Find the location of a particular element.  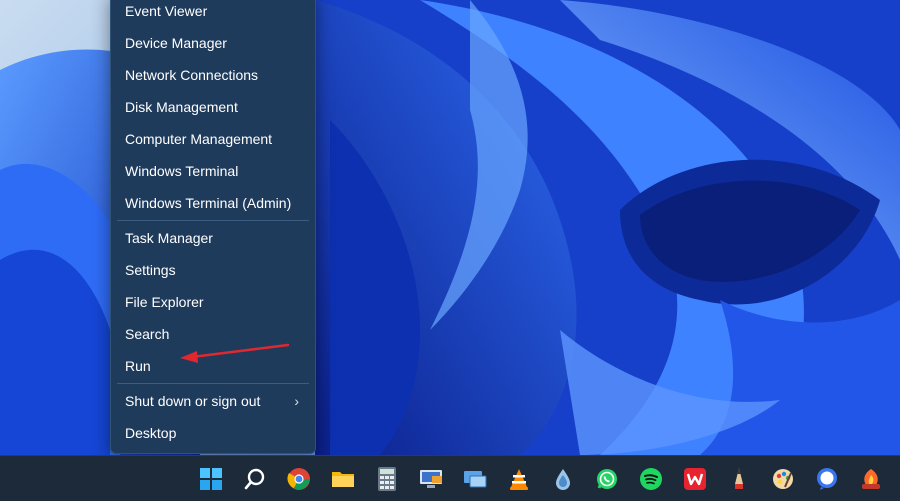

whatsapp-icon is located at coordinates (607, 479).